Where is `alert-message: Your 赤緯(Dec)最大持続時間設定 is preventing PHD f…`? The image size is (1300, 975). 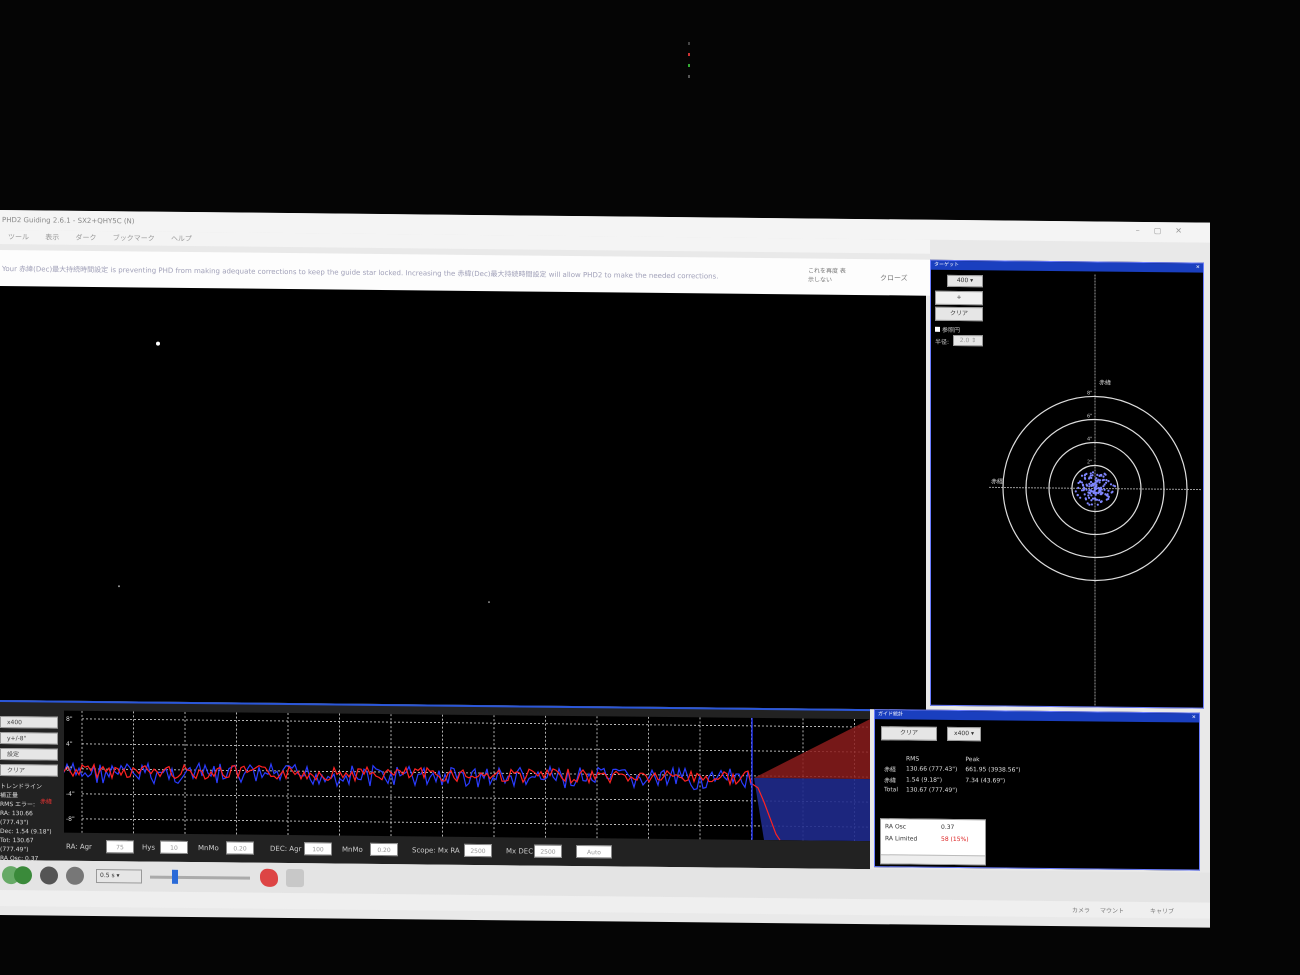 alert-message: Your 赤緯(Dec)最大持続時間設定 is preventing PHD f… is located at coordinates (360, 273).